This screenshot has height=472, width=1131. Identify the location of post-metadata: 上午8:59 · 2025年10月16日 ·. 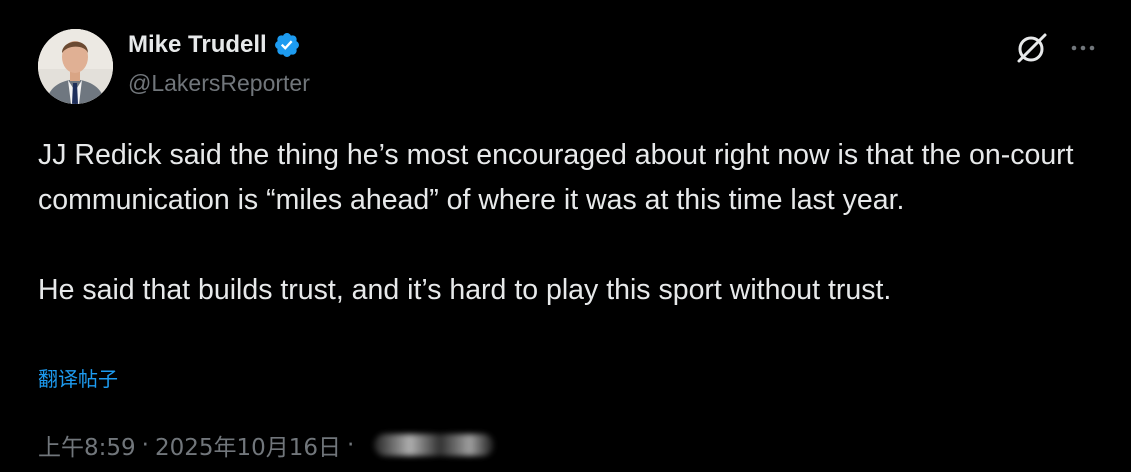
(266, 445).